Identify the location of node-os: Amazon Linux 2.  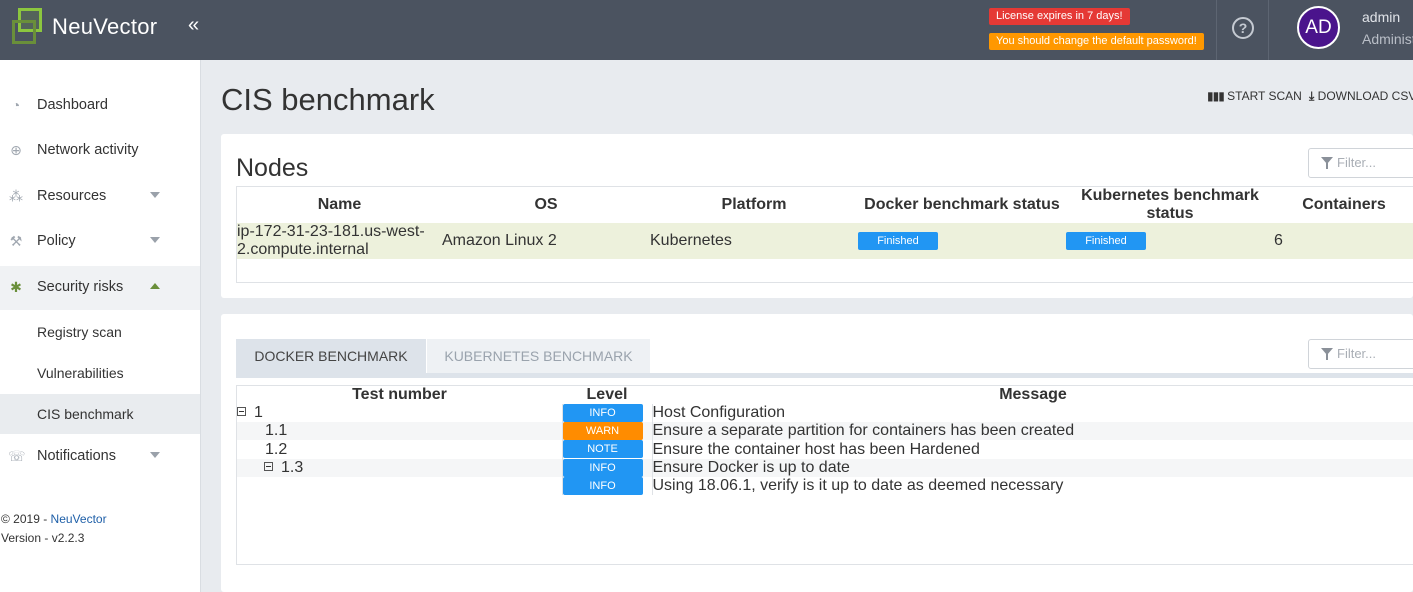
(546, 241).